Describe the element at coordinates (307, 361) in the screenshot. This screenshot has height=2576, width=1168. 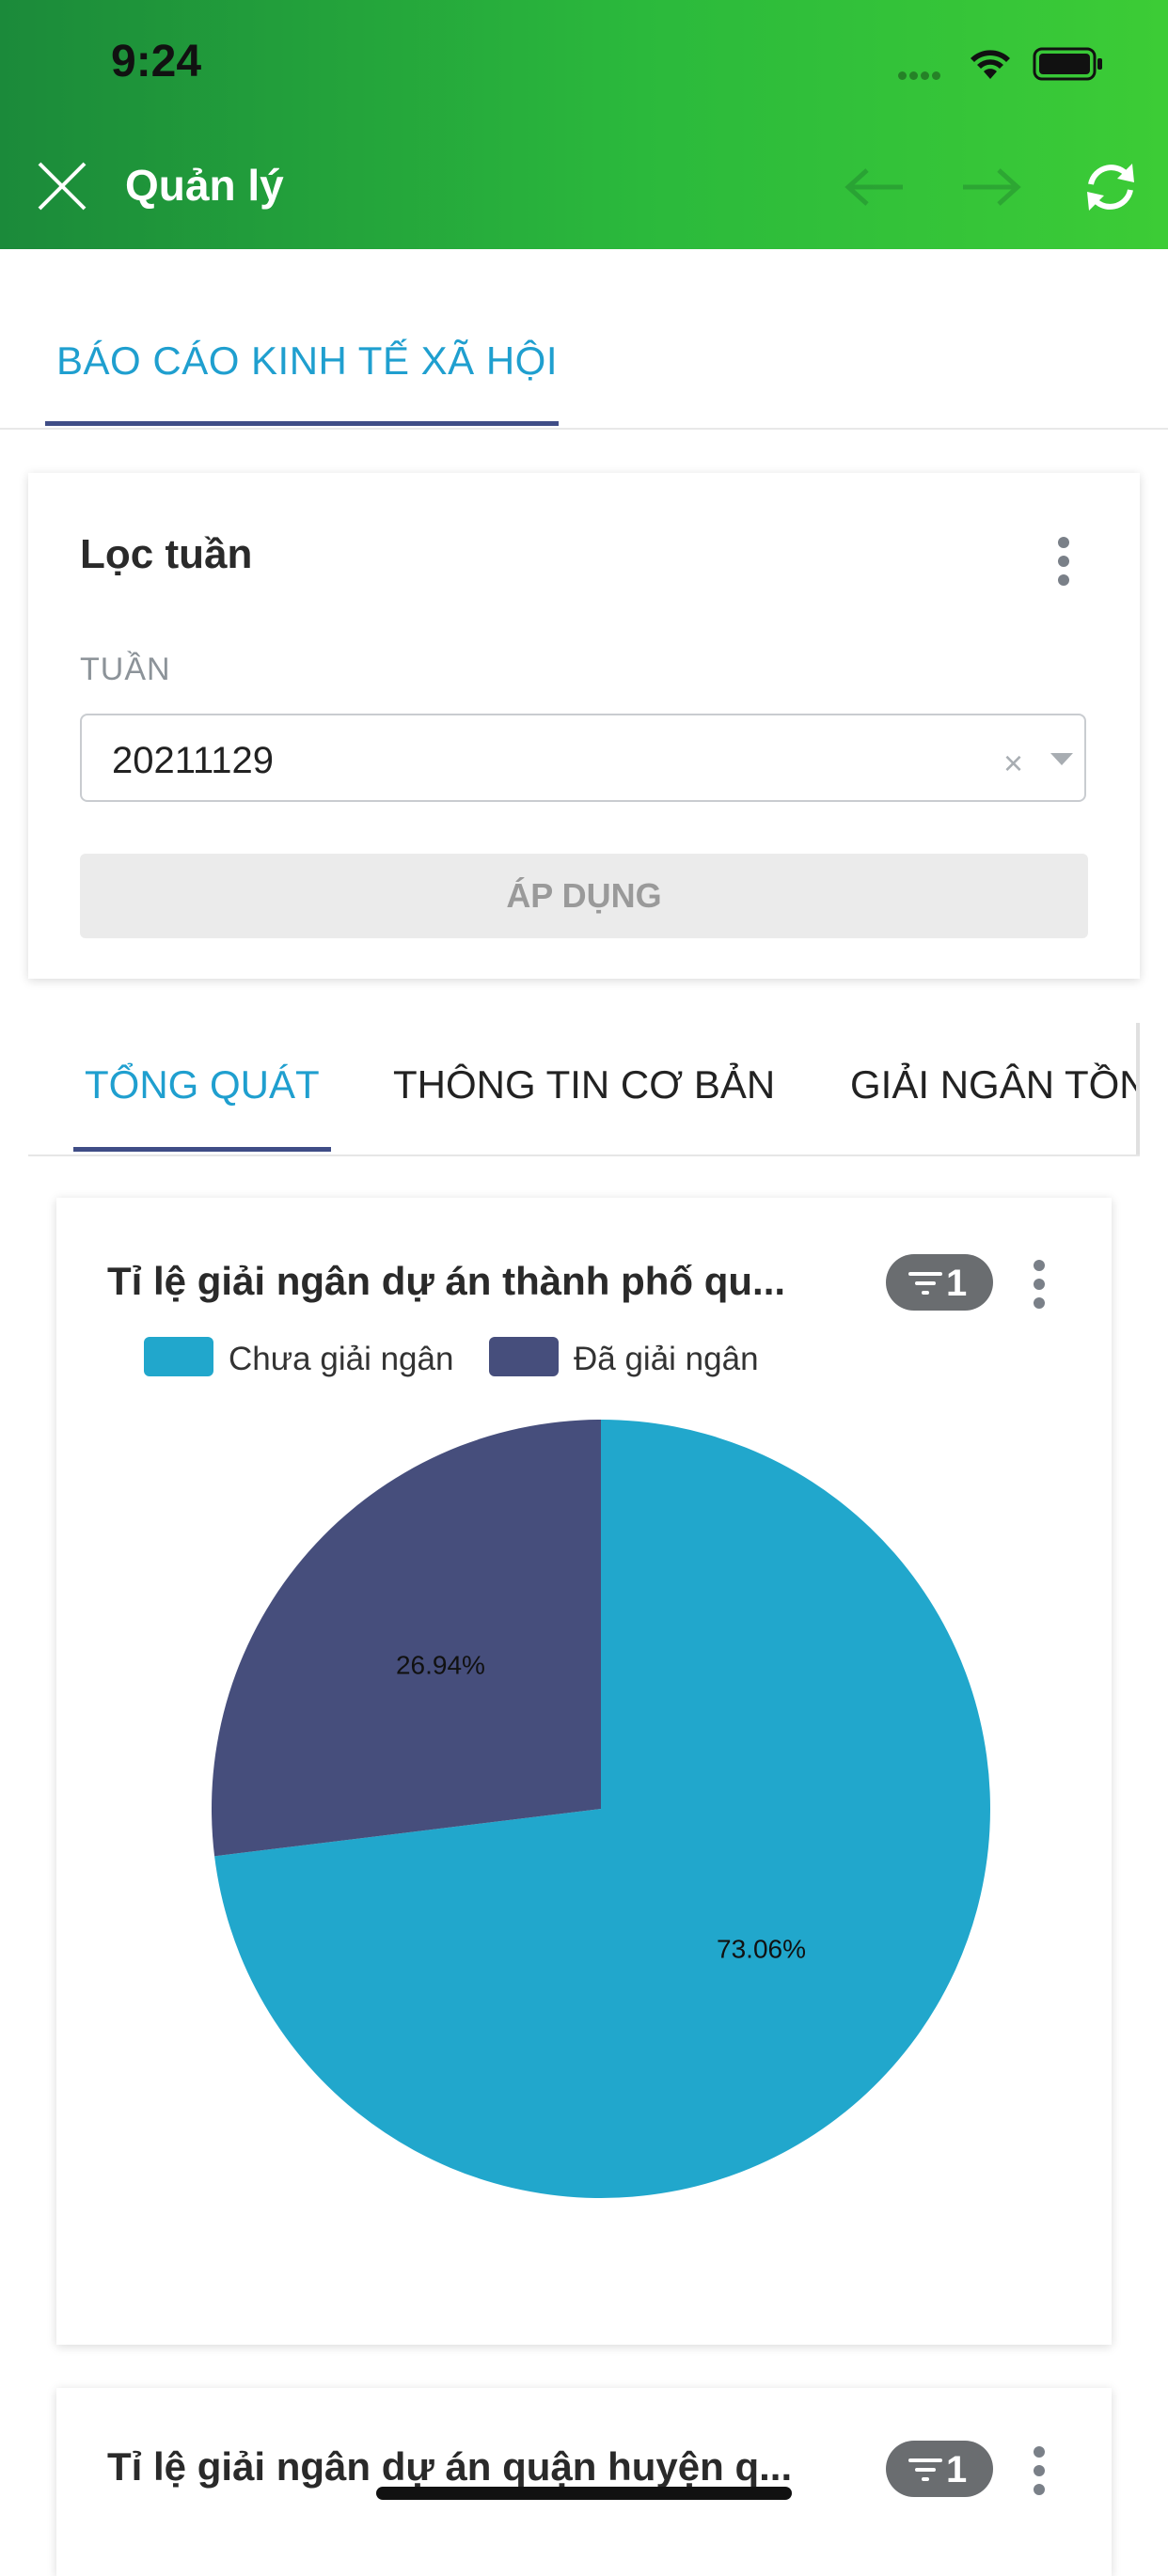
I see `tab-economic-social-report: BÁO CÁO KINH TẾ XÃ HỘI` at that location.